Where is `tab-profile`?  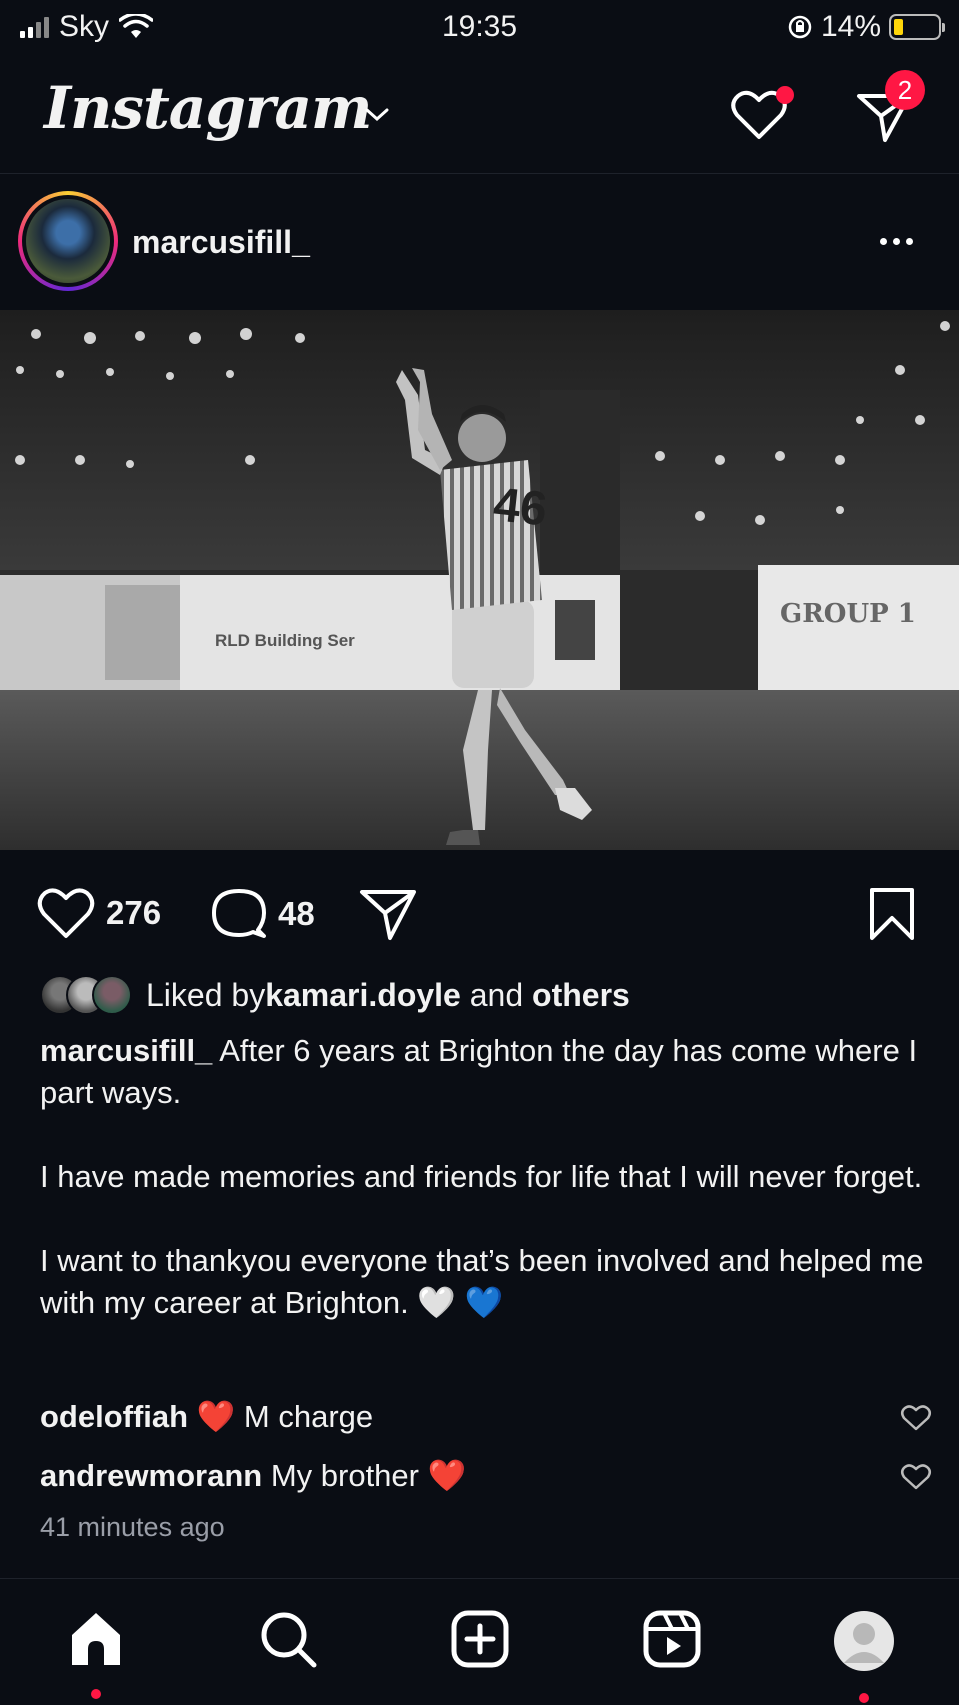
tab-profile is located at coordinates (864, 1656).